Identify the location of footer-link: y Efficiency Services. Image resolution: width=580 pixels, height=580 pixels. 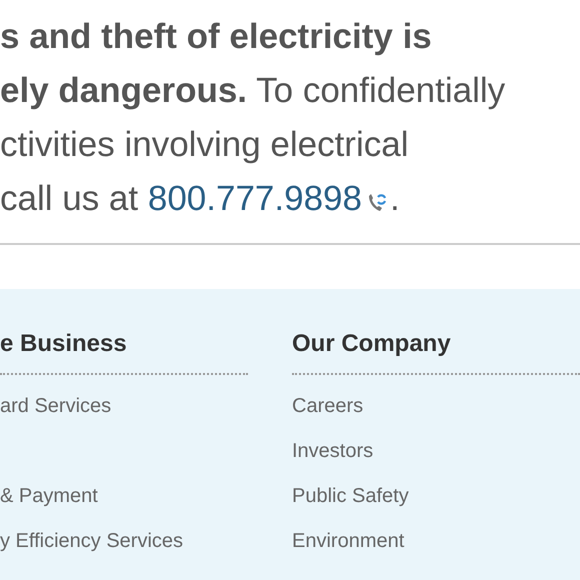
(92, 541).